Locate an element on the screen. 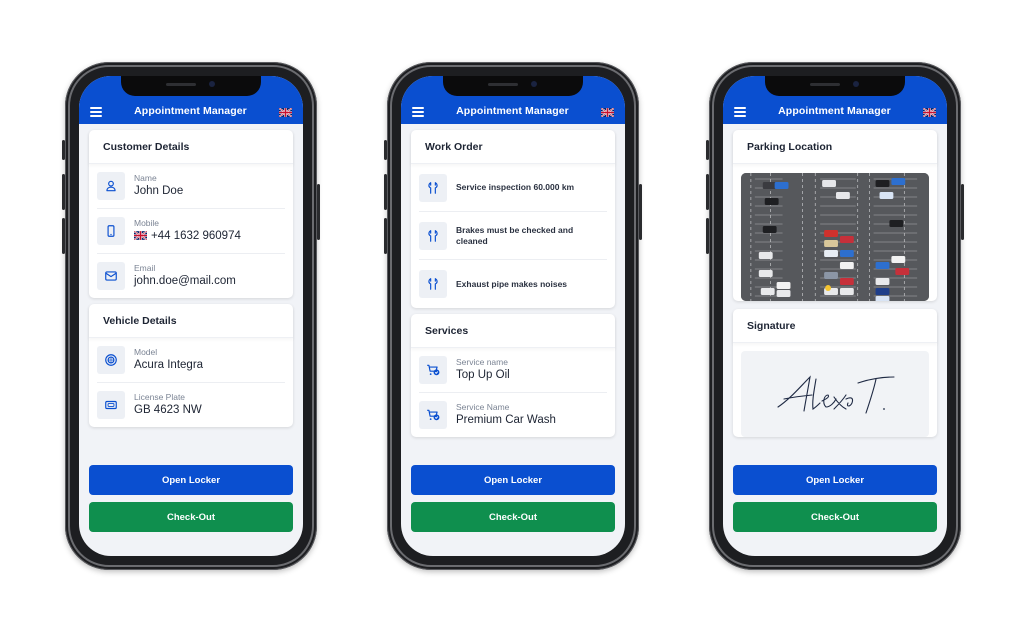  work-order-text: Brakes must be checked and cleaned is located at coordinates (515, 235).